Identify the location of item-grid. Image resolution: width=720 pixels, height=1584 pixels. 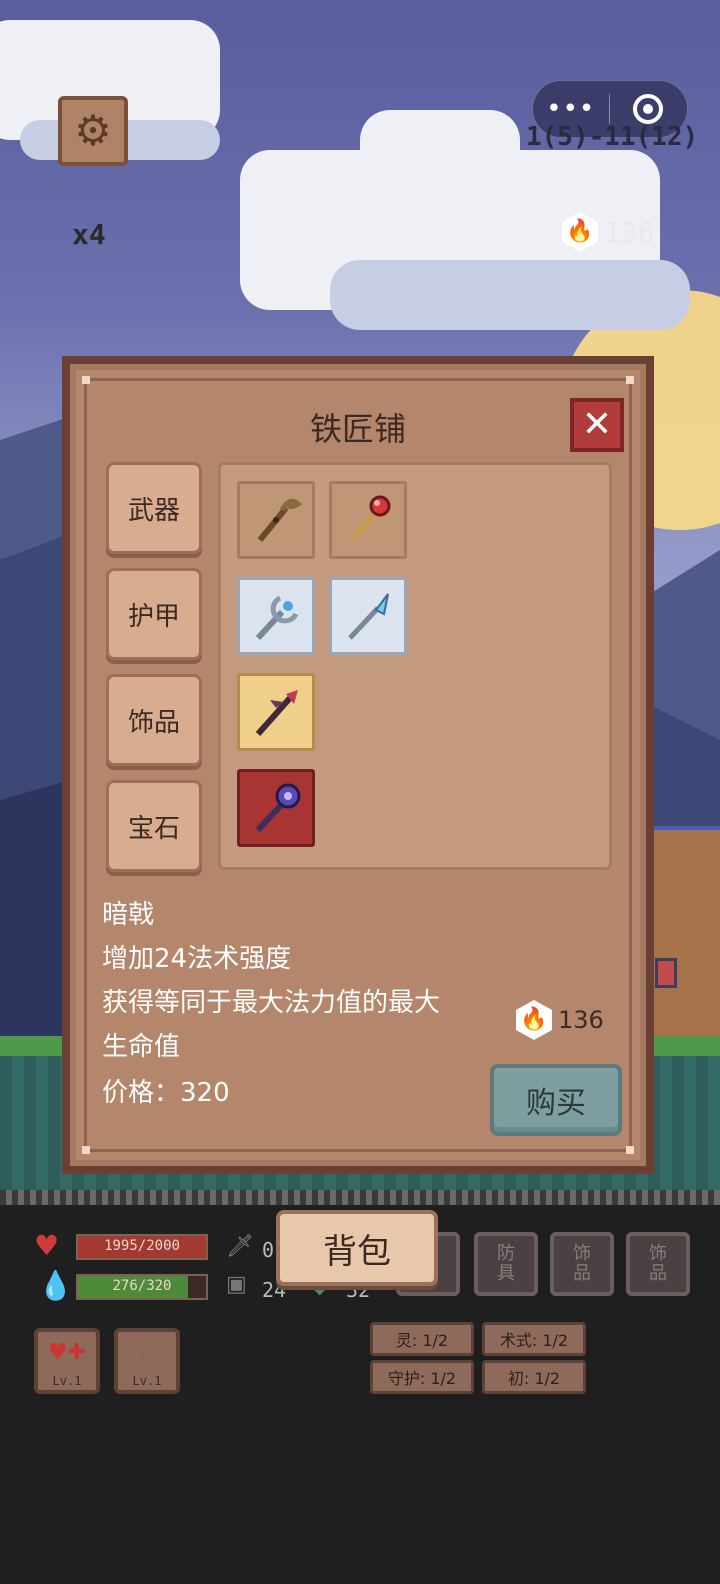
(415, 666).